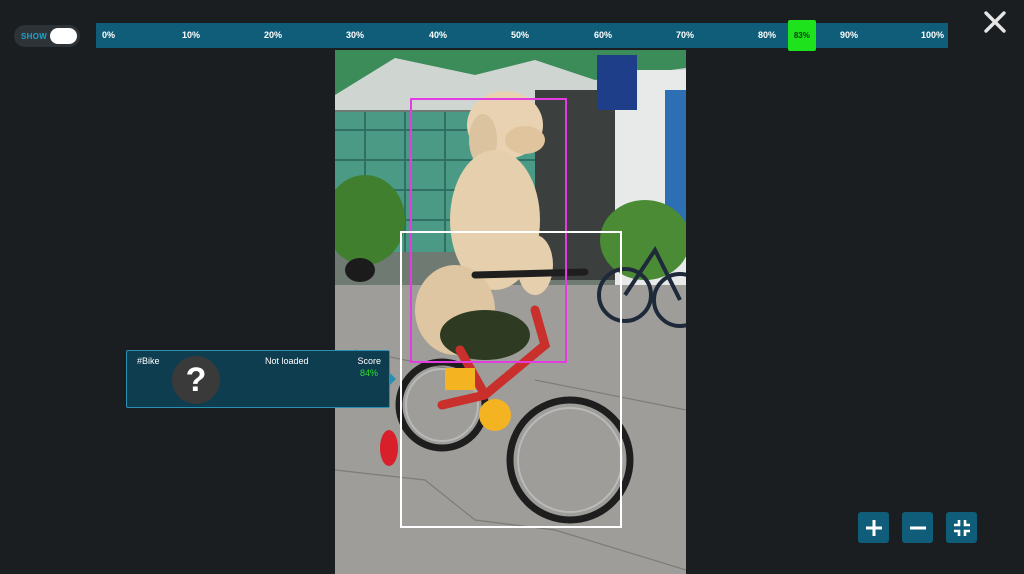 This screenshot has width=1024, height=574. Describe the element at coordinates (603, 35) in the screenshot. I see `threshold-tick: 60%` at that location.